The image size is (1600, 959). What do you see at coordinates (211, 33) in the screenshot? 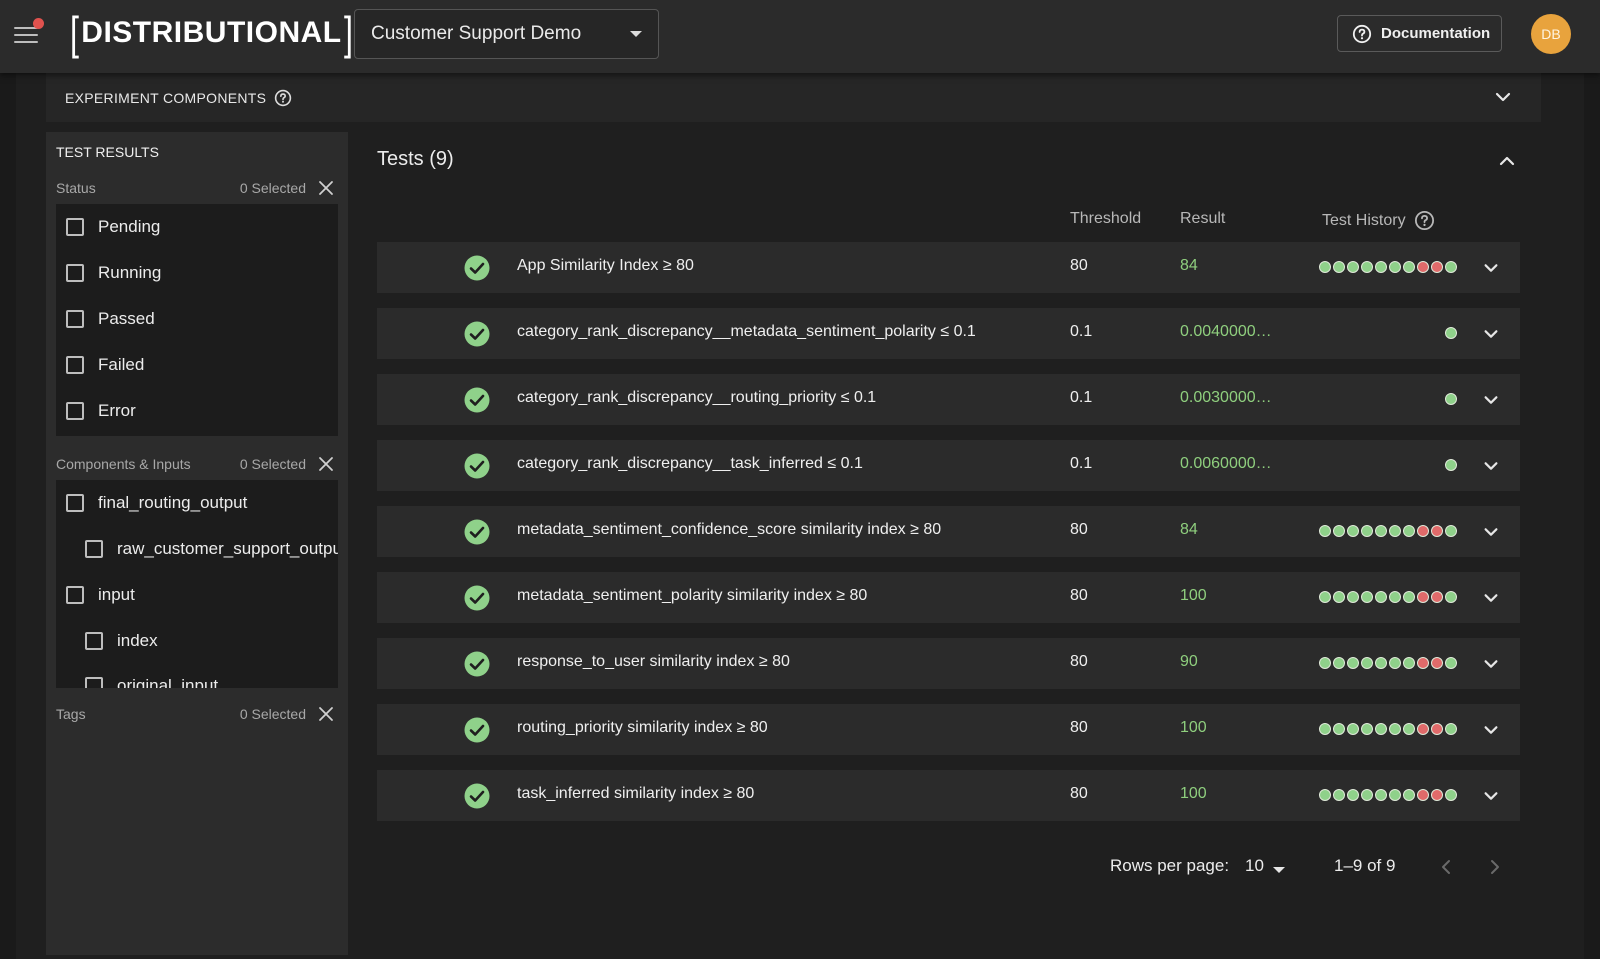
I see `logo: [DISTRIBUTIONAL]` at bounding box center [211, 33].